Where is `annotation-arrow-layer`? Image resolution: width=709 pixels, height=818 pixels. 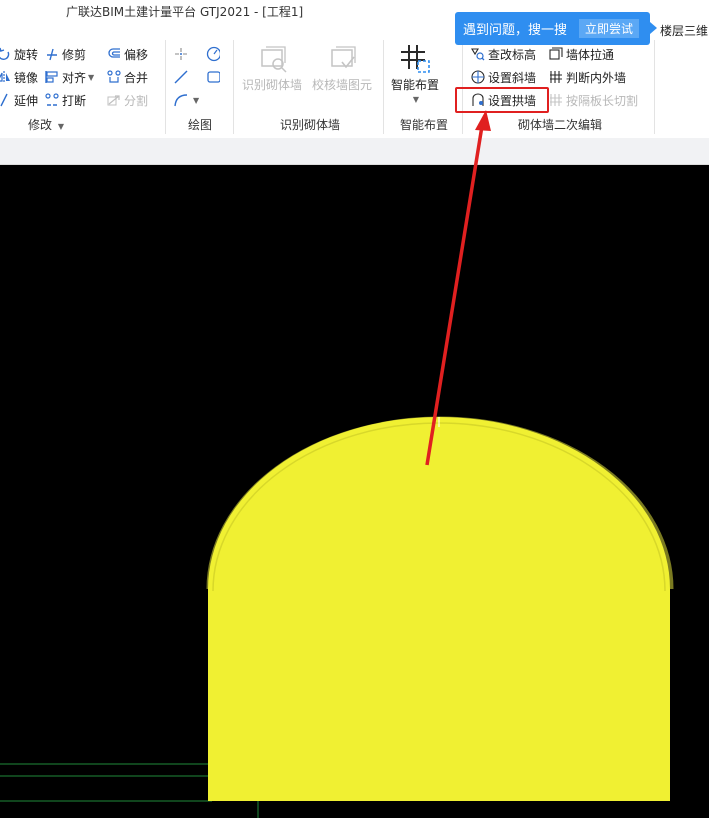 annotation-arrow-layer is located at coordinates (458, 288).